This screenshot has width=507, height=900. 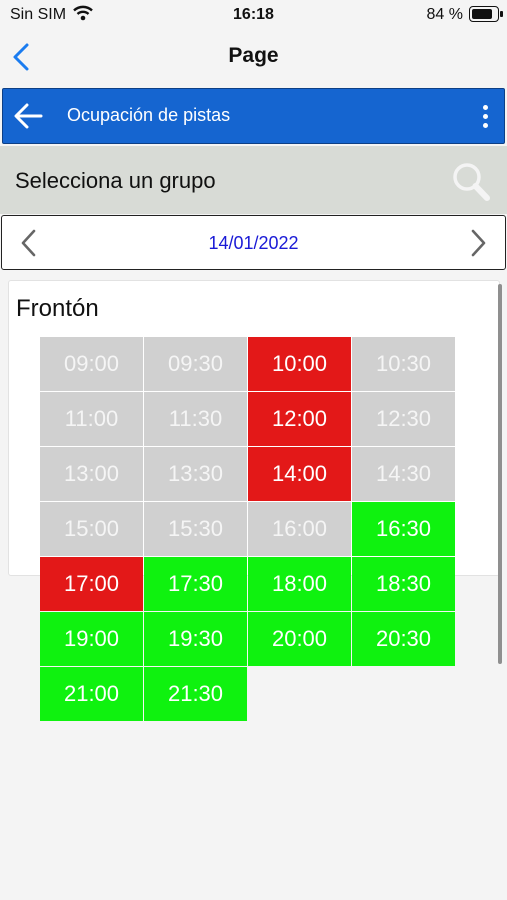 I want to click on time-slot-1730: 17:30, so click(x=195, y=584).